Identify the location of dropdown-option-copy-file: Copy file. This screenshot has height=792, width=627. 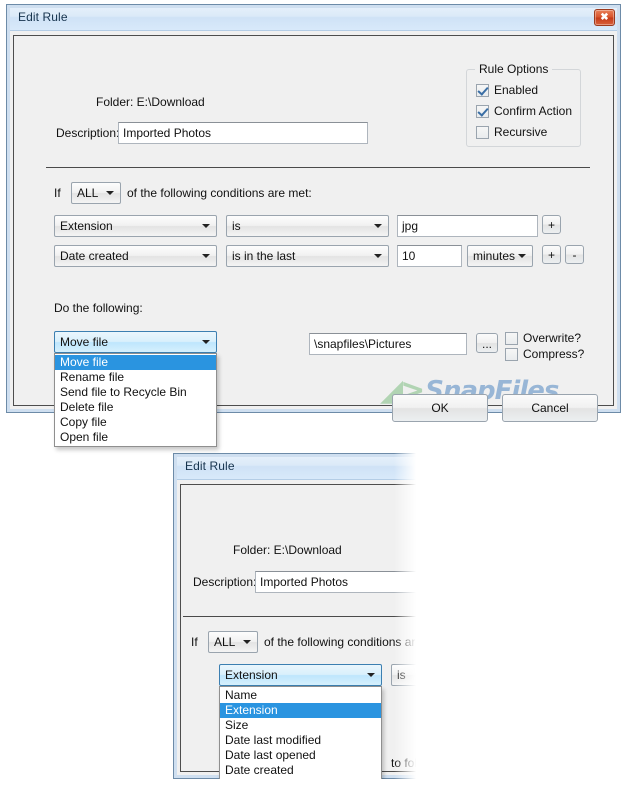
(135, 422).